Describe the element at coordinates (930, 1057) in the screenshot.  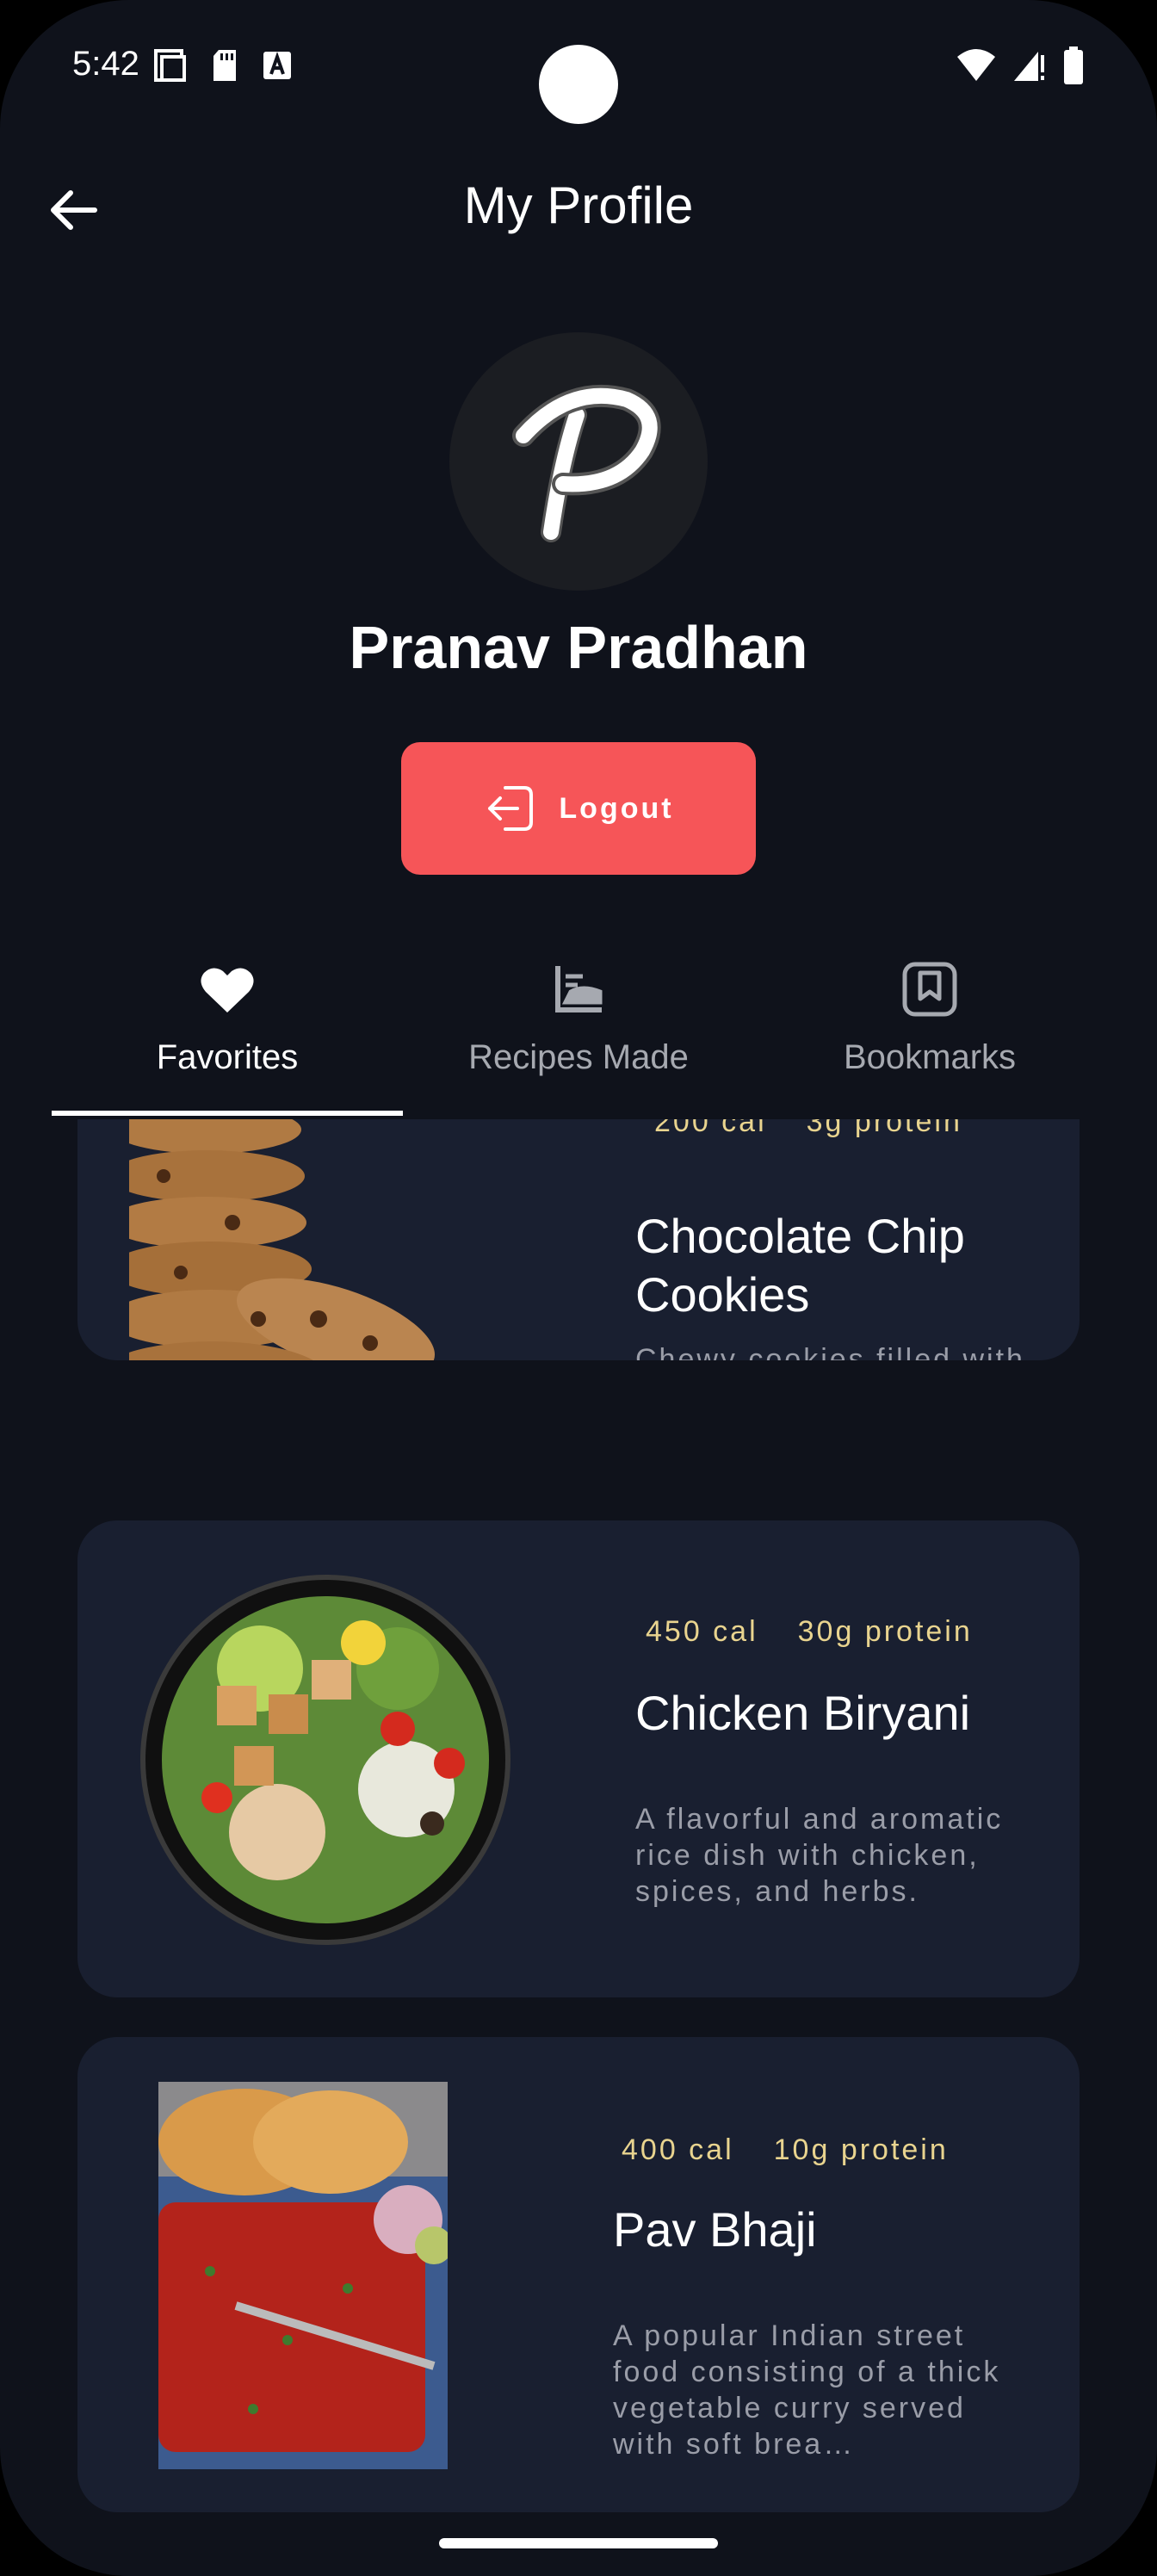
I see `tab-bookmarks-label: Bookmarks` at that location.